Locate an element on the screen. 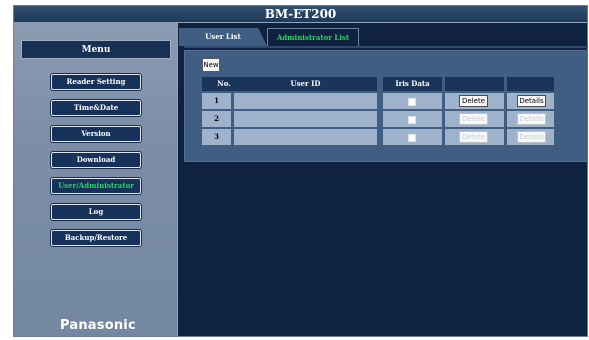  details-button-3: Details is located at coordinates (531, 137).